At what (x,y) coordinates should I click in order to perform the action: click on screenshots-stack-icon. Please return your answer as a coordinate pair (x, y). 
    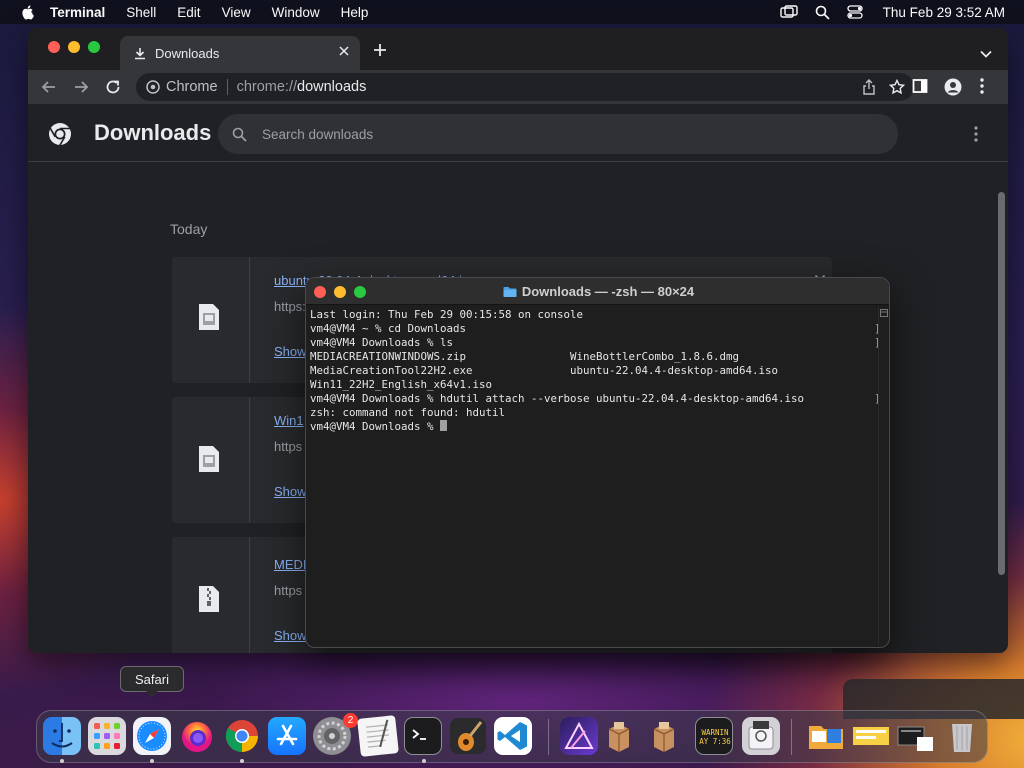
    Looking at the image, I should click on (916, 736).